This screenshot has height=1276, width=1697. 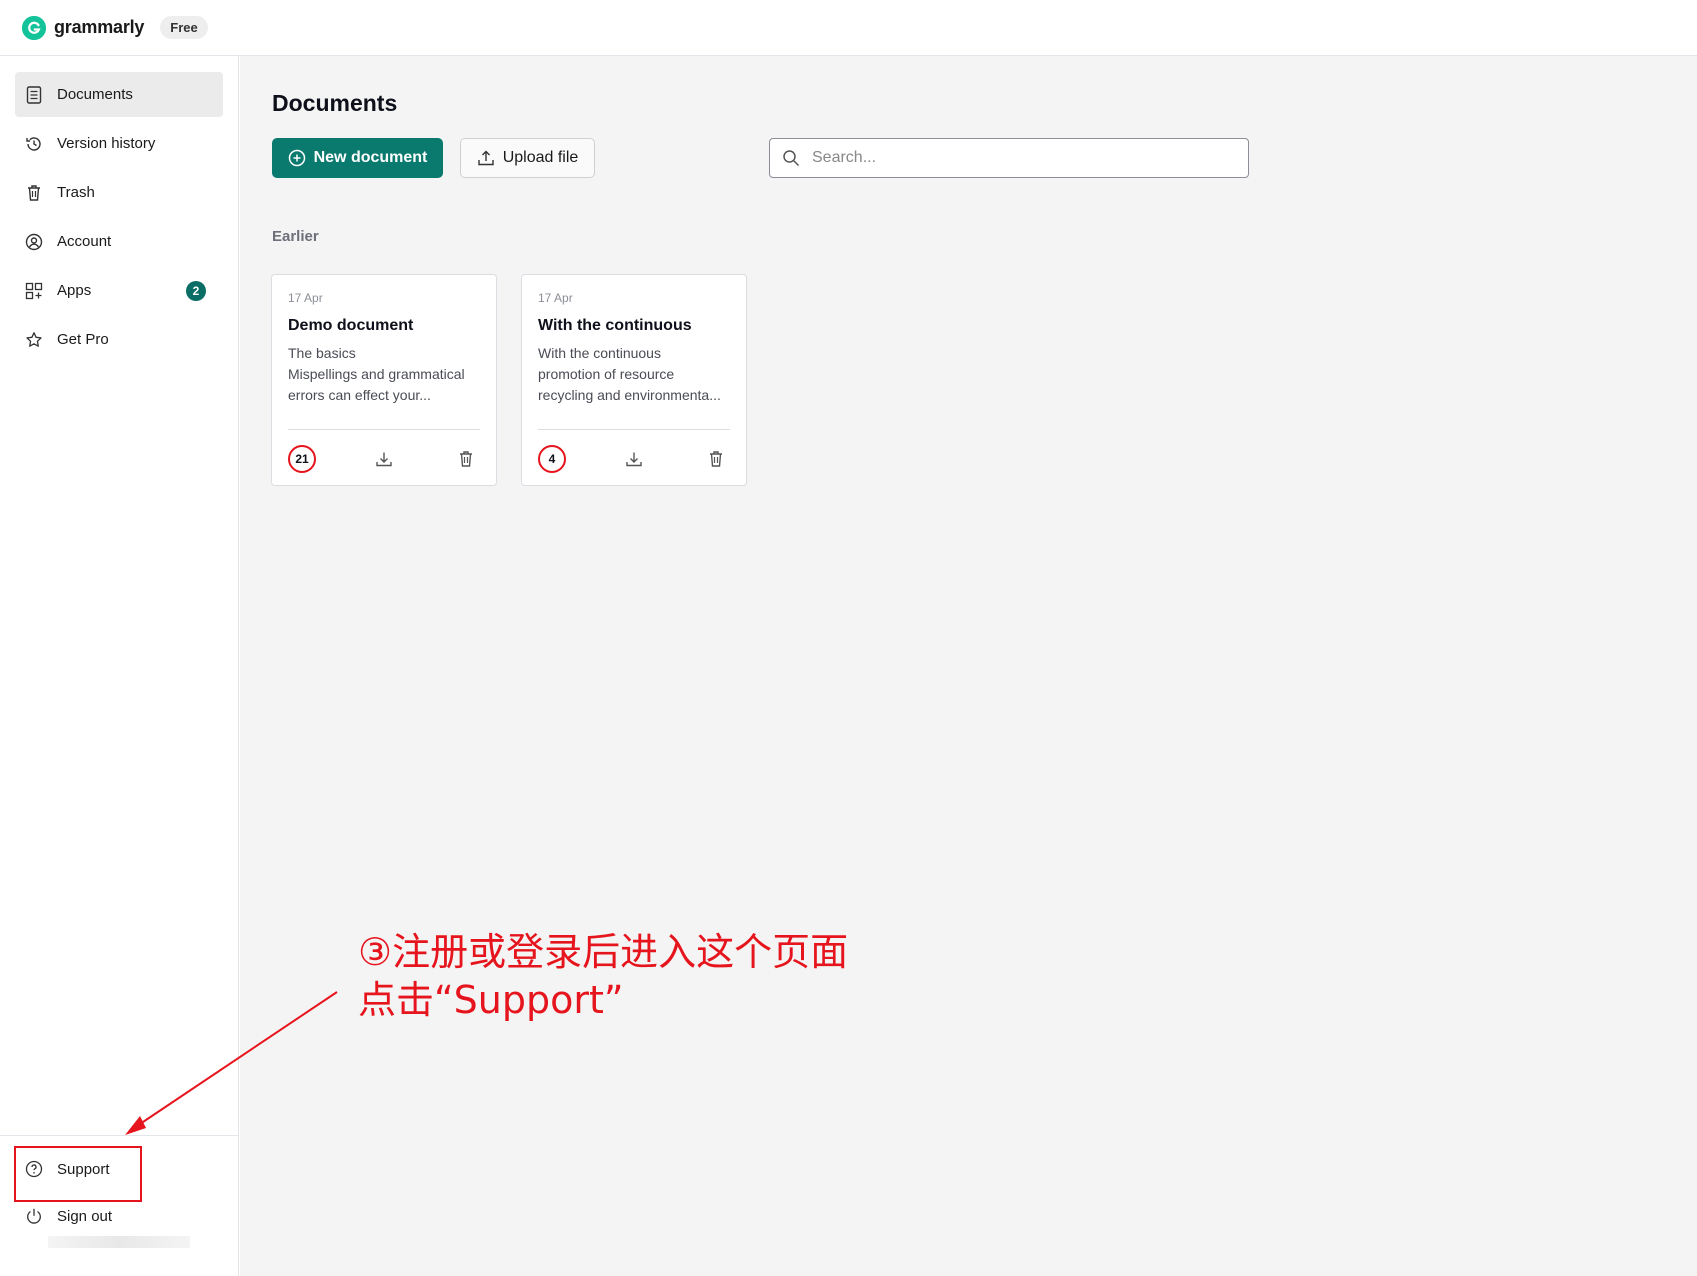 What do you see at coordinates (34, 291) in the screenshot?
I see `apps-icon` at bounding box center [34, 291].